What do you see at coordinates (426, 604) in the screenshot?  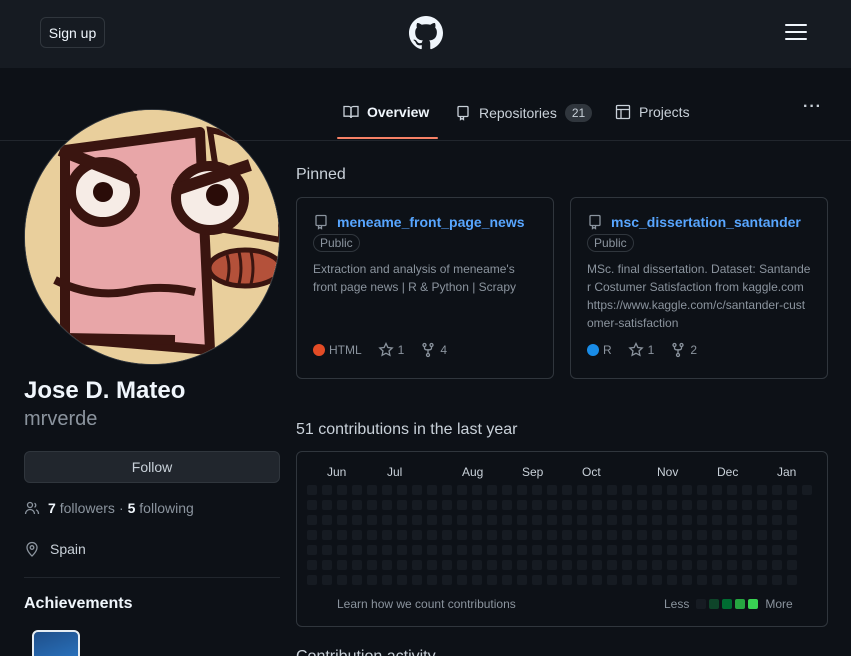 I see `learn-contributions-link: Learn how we count contributions` at bounding box center [426, 604].